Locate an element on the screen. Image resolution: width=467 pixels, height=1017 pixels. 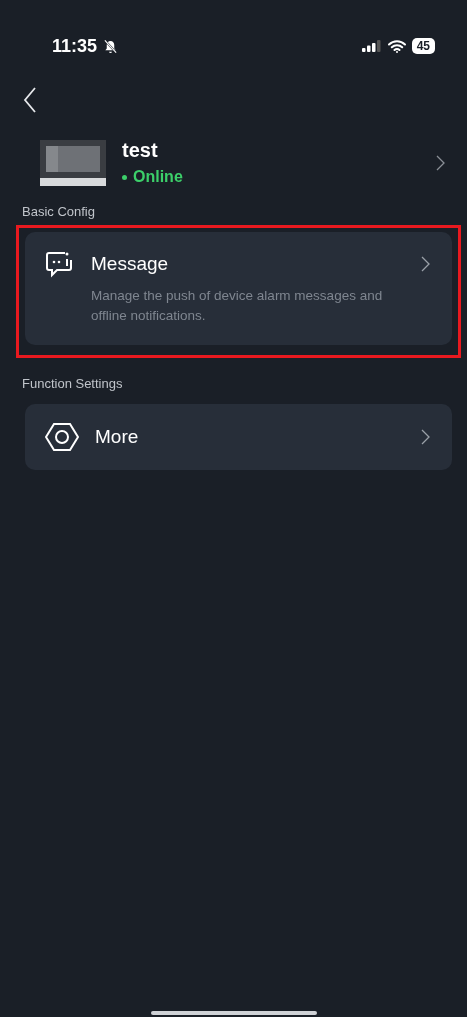
hexagon-nut-icon is located at coordinates (62, 436).